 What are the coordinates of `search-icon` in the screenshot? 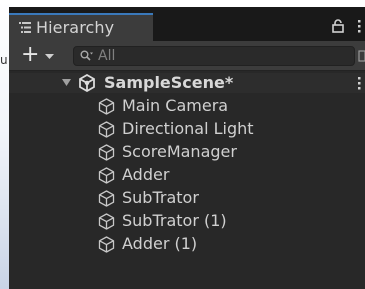 It's located at (86, 55).